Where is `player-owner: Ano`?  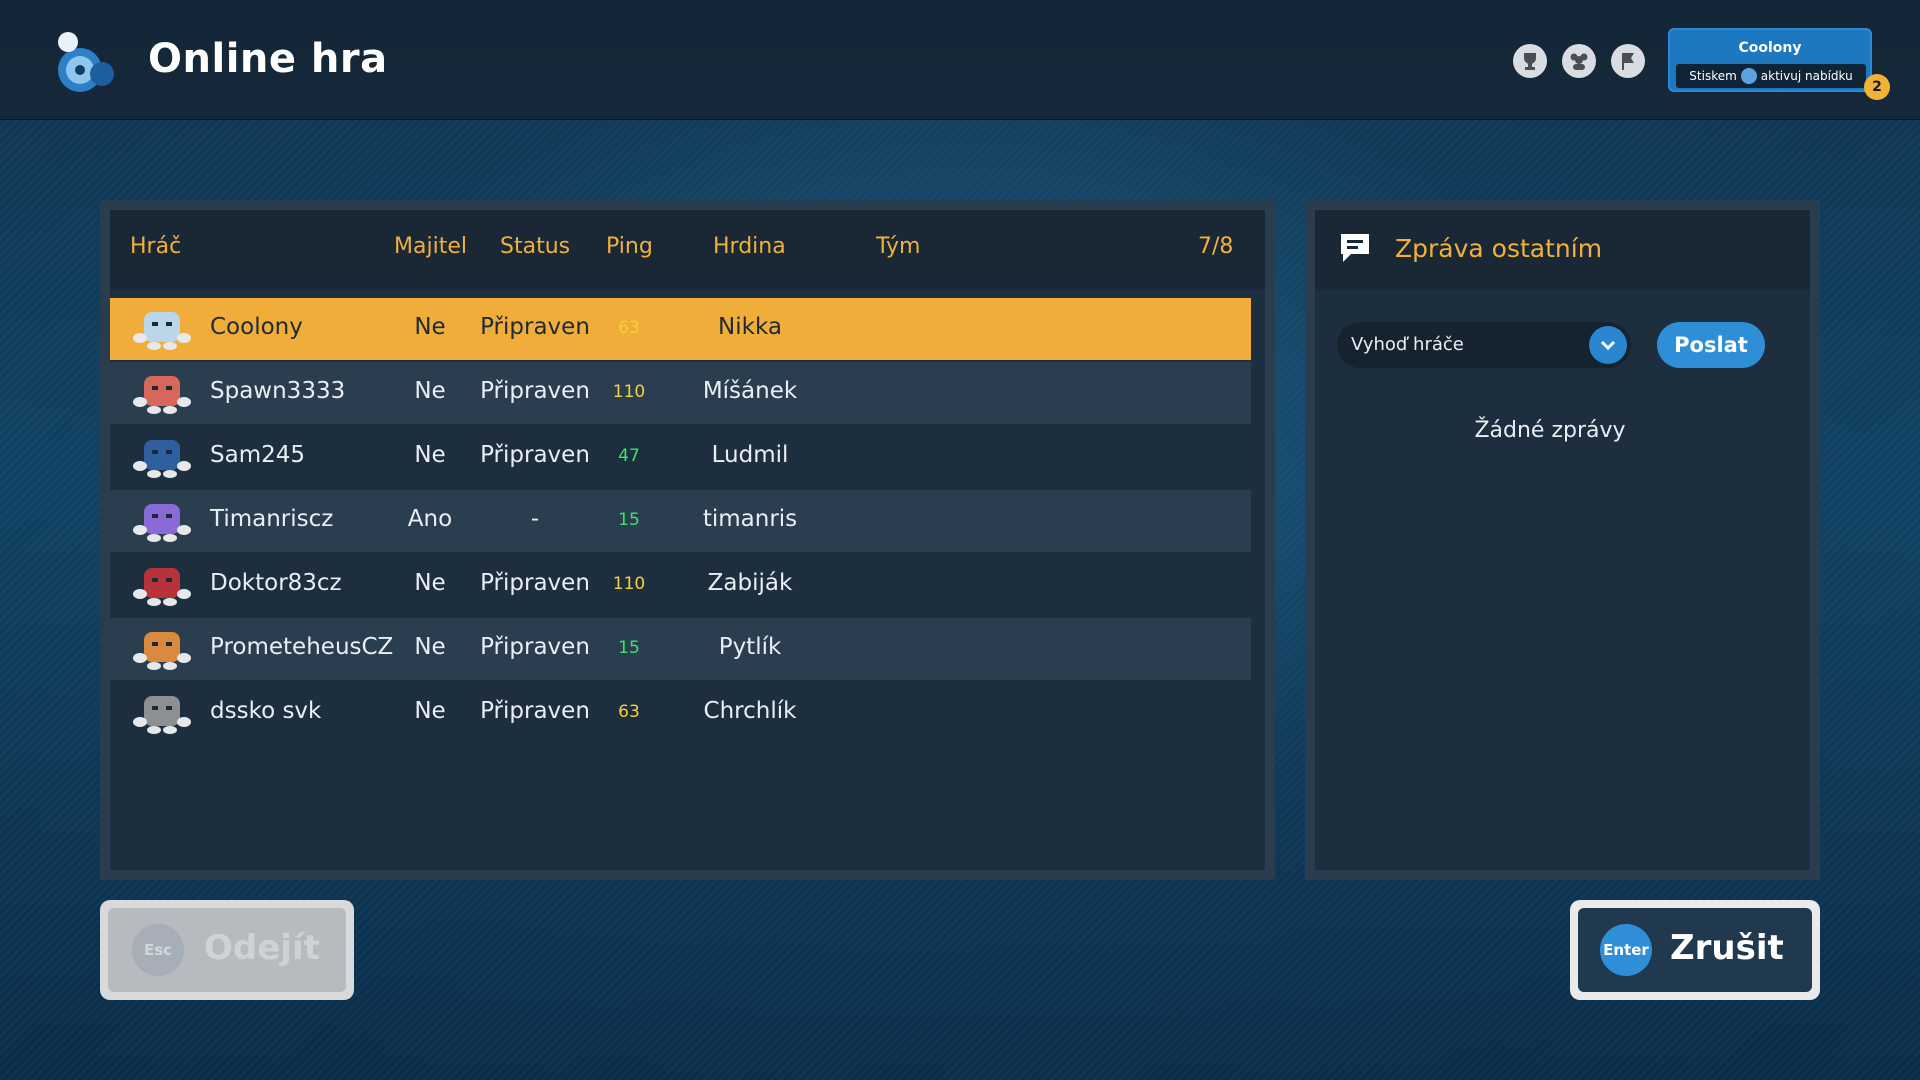
player-owner: Ano is located at coordinates (430, 519).